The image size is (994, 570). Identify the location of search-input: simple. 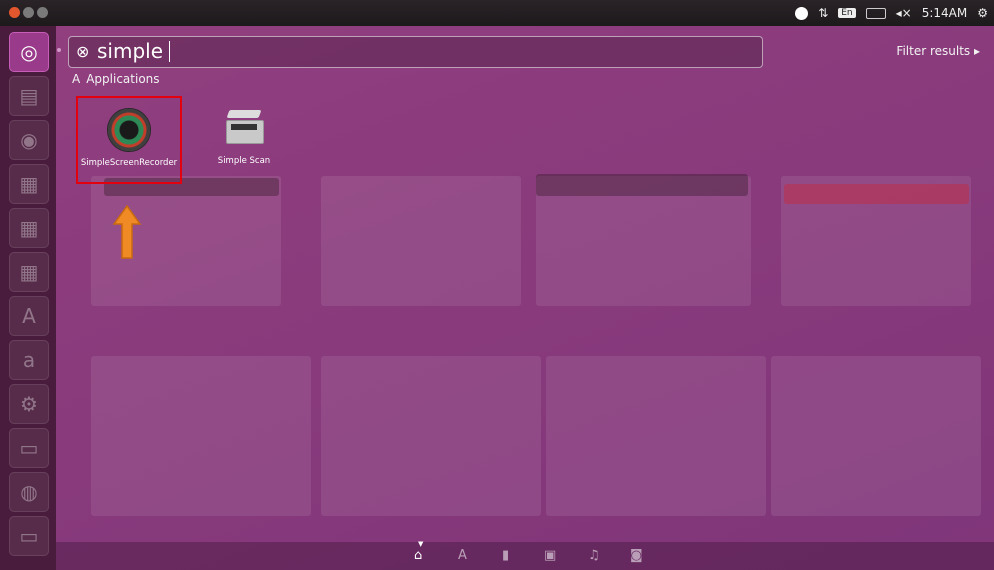
(130, 51).